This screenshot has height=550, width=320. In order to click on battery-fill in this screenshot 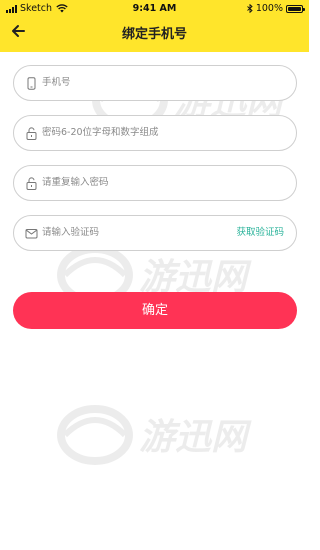, I will do `click(294, 8)`.